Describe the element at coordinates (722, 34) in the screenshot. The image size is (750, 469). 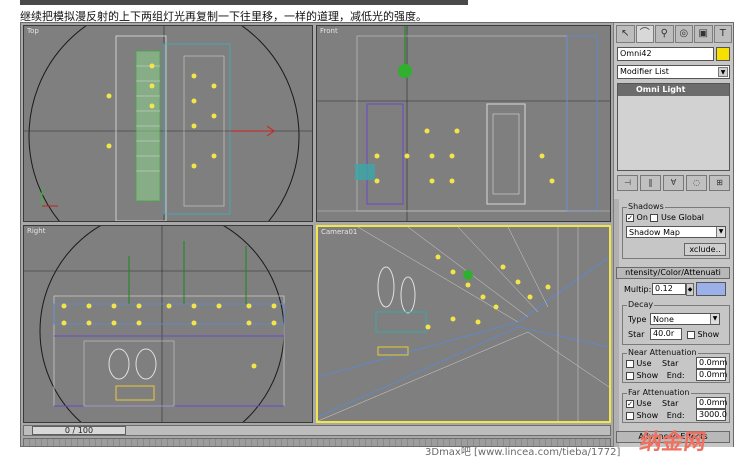
I see `utilities-tab-icon: T` at that location.